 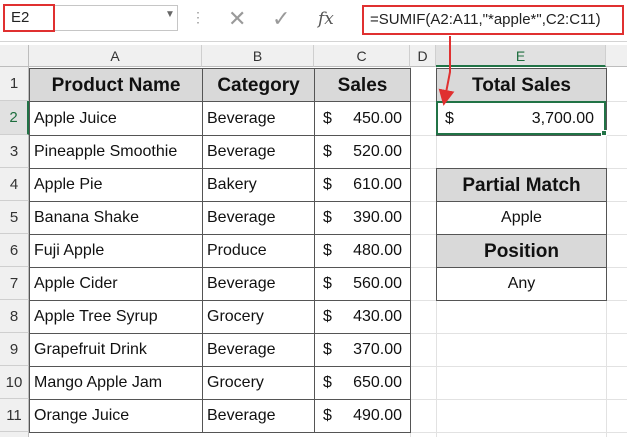 I want to click on sales-amount: 480.00, so click(x=377, y=250).